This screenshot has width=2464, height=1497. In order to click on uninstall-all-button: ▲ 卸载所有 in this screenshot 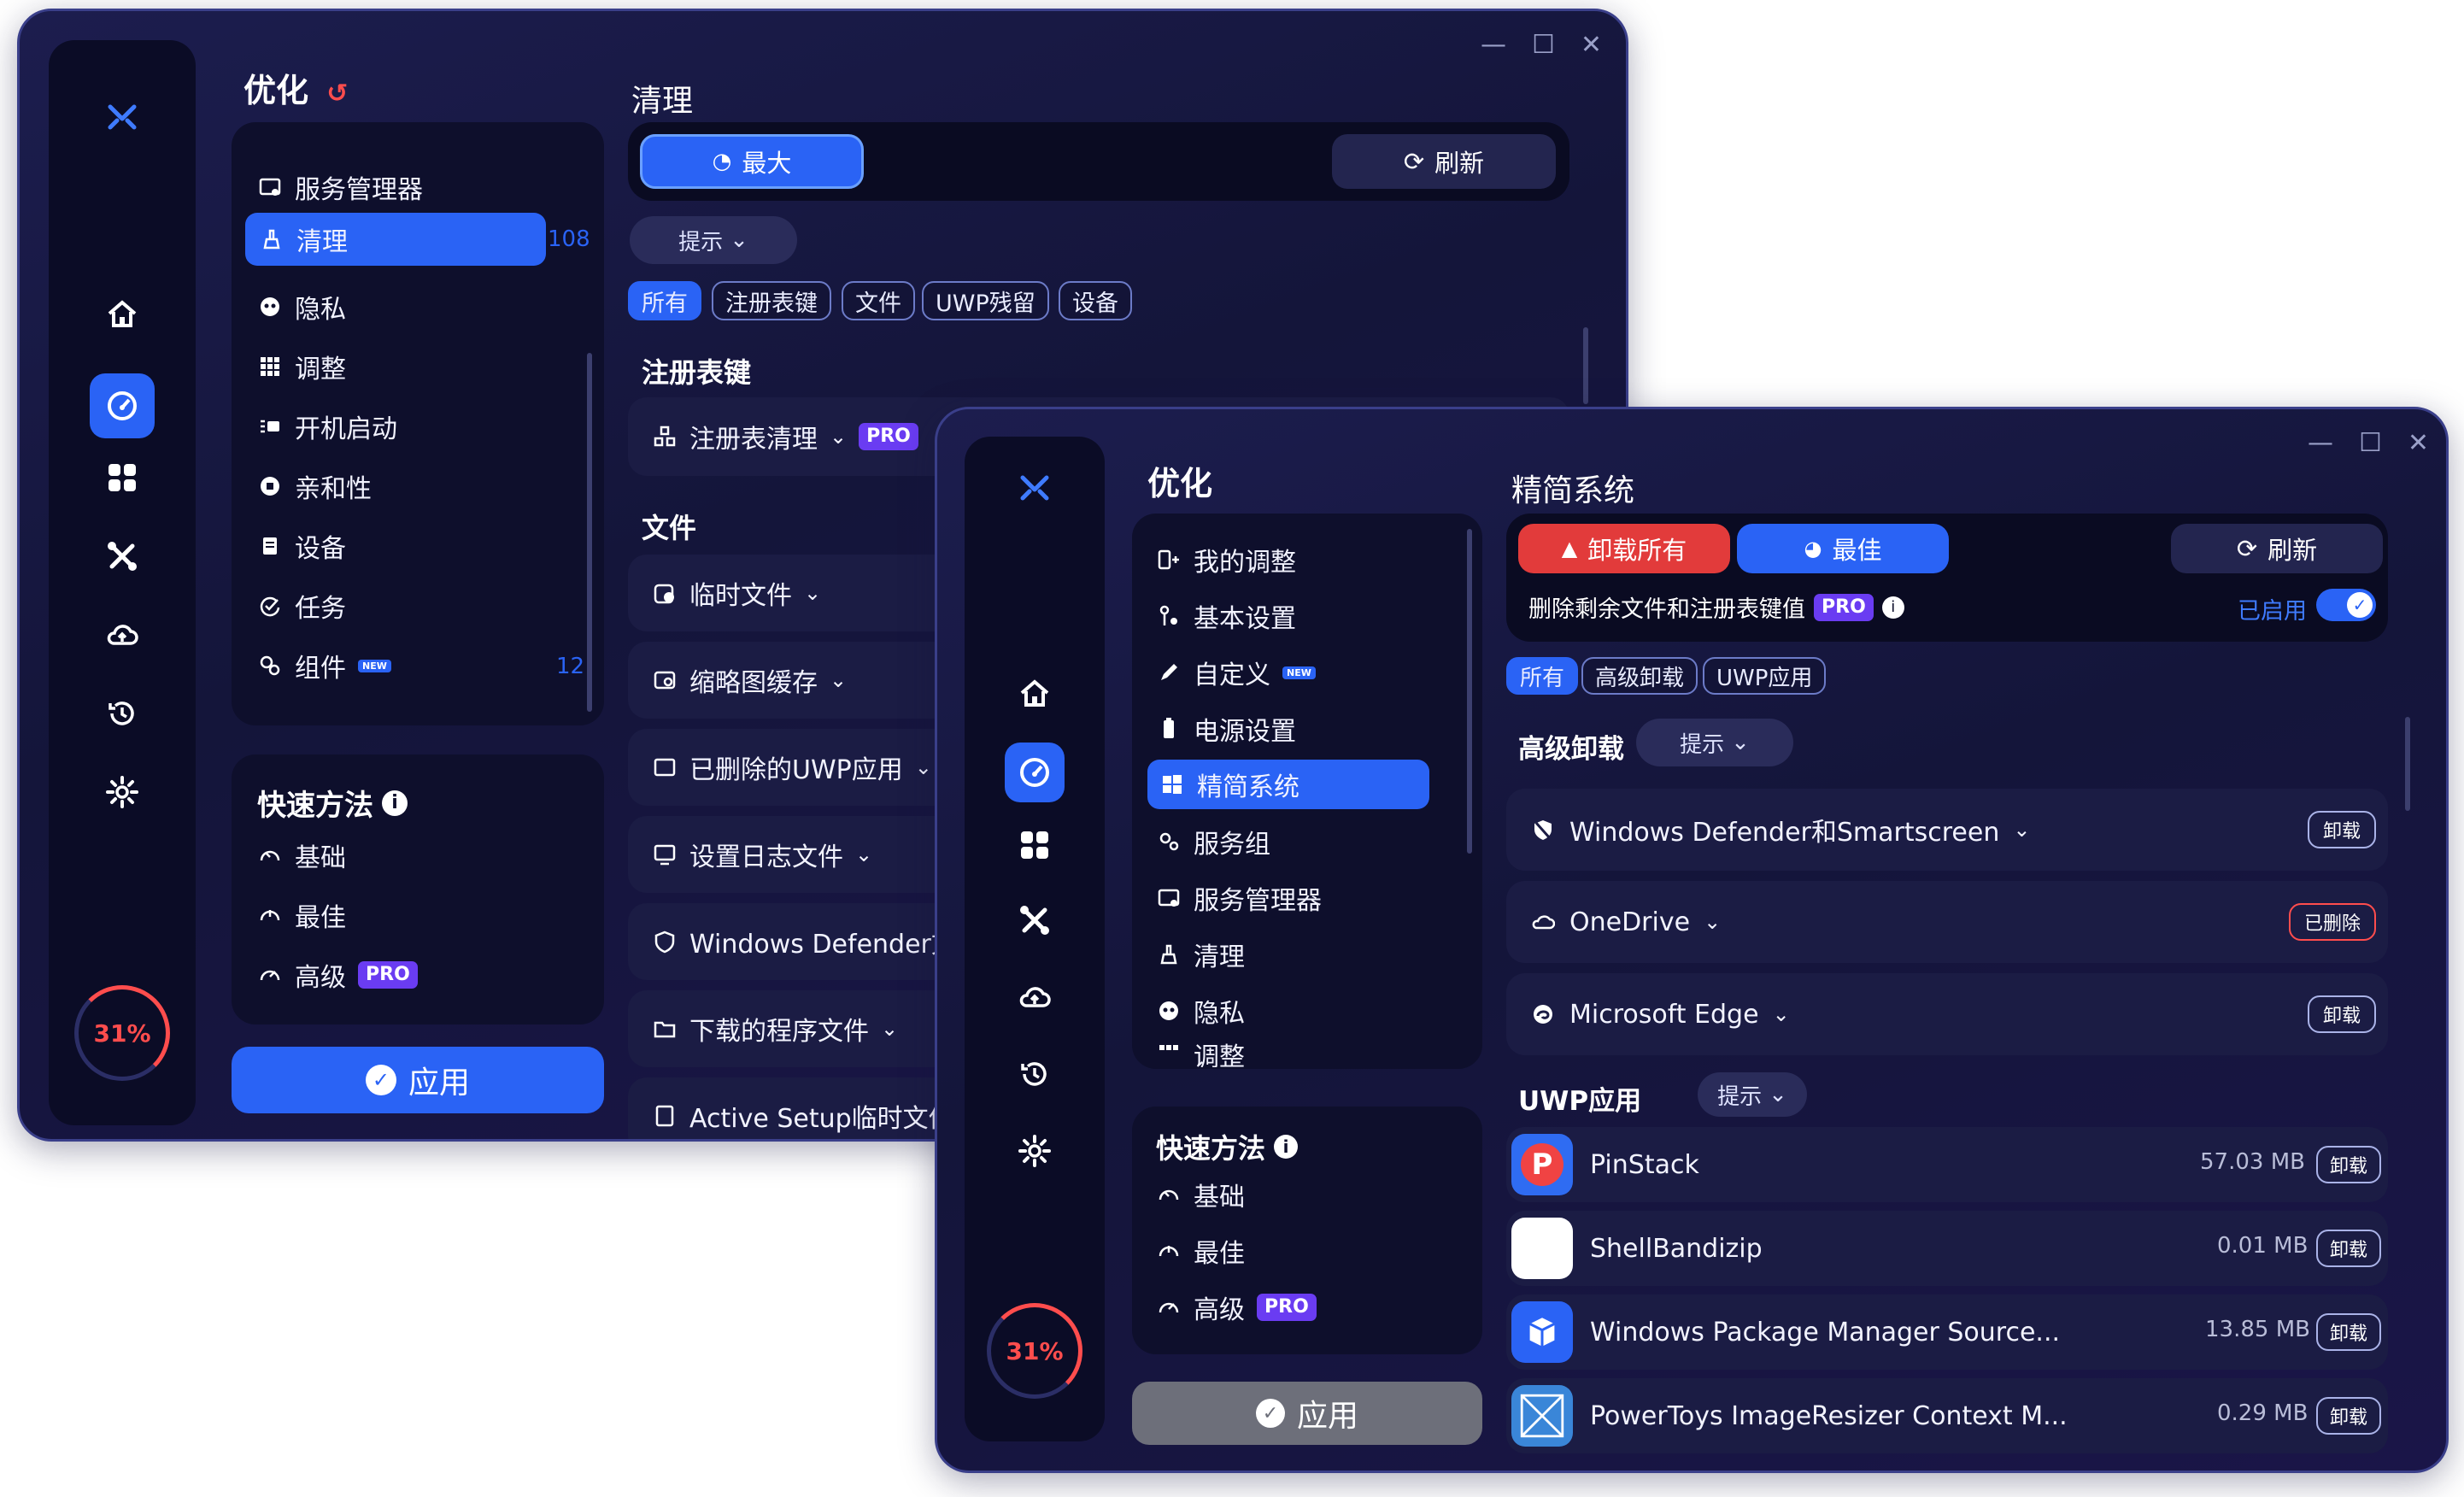, I will do `click(1624, 548)`.